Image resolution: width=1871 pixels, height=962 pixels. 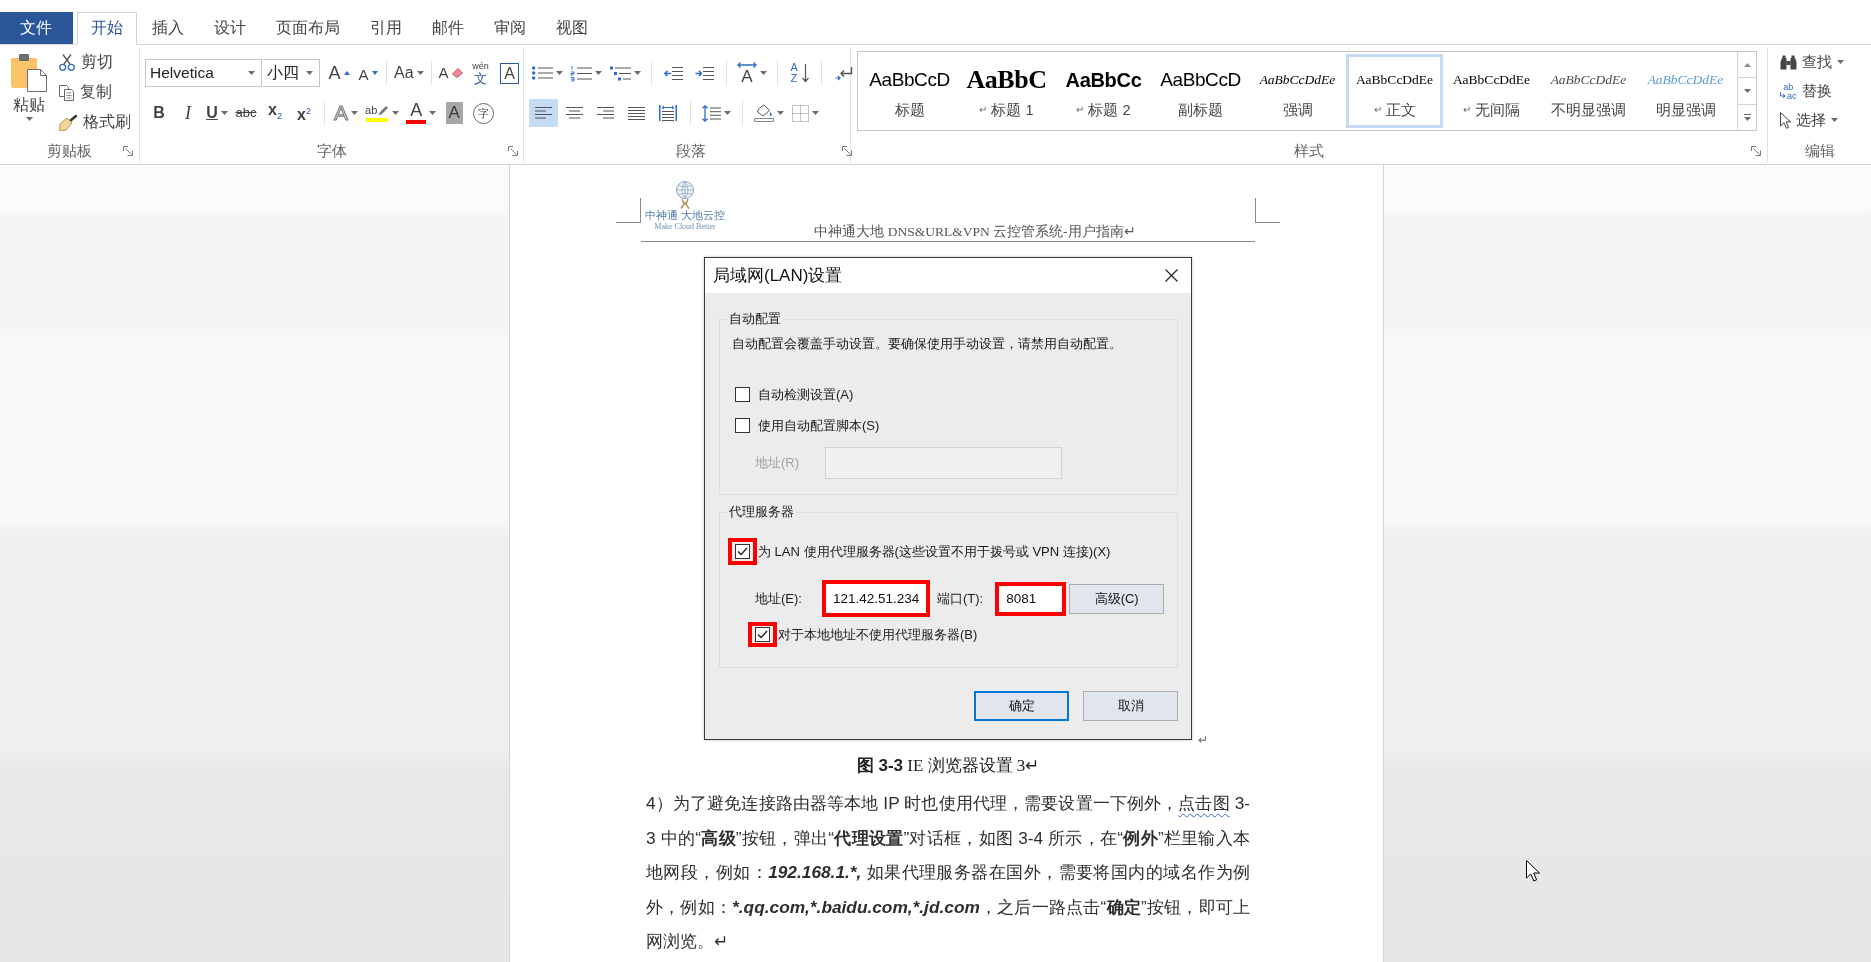 I want to click on mouse-pointer-icon, so click(x=1533, y=871).